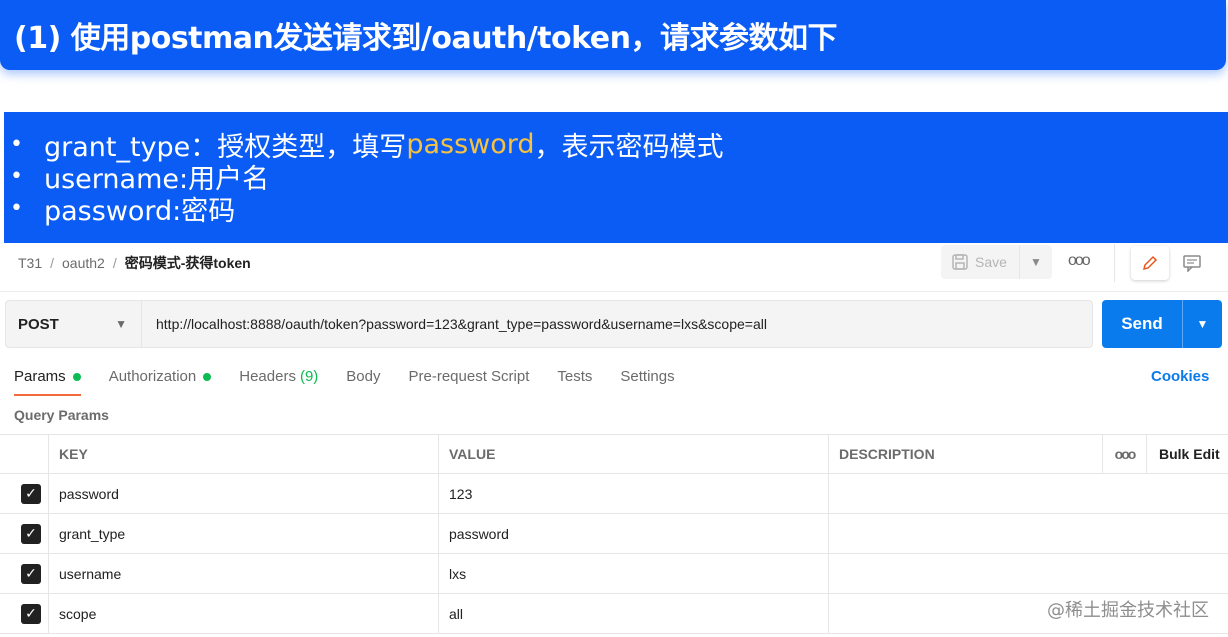  What do you see at coordinates (647, 376) in the screenshot?
I see `tab-label: Settings` at bounding box center [647, 376].